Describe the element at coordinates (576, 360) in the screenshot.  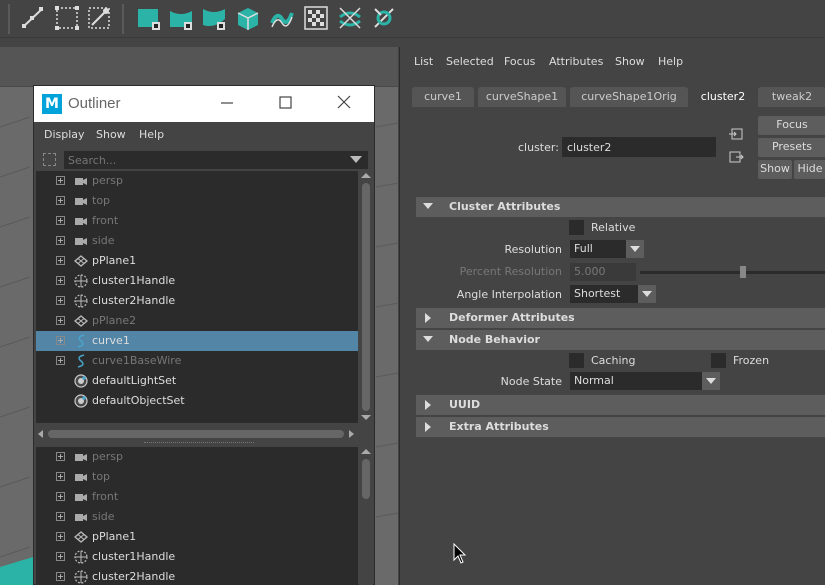
I see `caching-checkbox` at that location.